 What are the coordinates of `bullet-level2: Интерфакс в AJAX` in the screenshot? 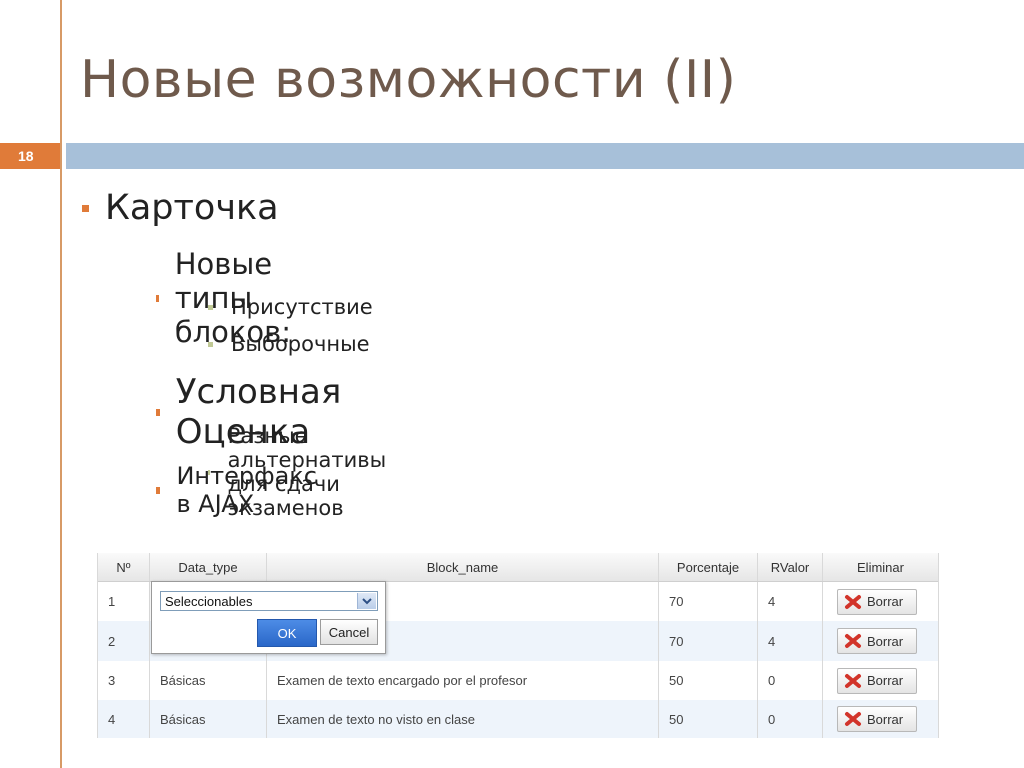 It's located at (238, 490).